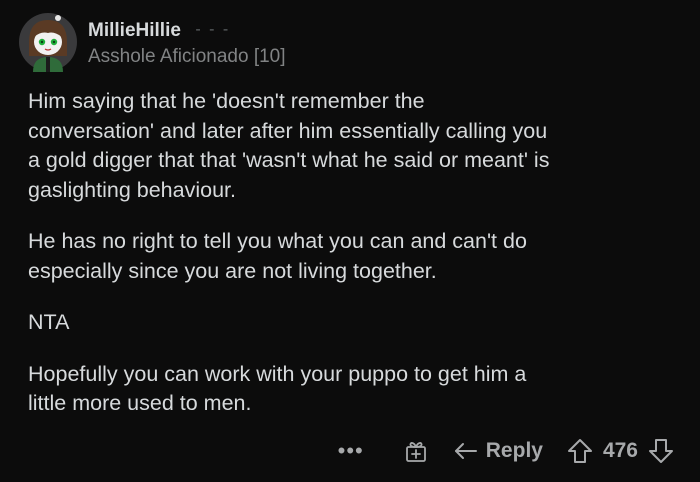 The width and height of the screenshot is (700, 482). I want to click on avatar-image, so click(48, 42).